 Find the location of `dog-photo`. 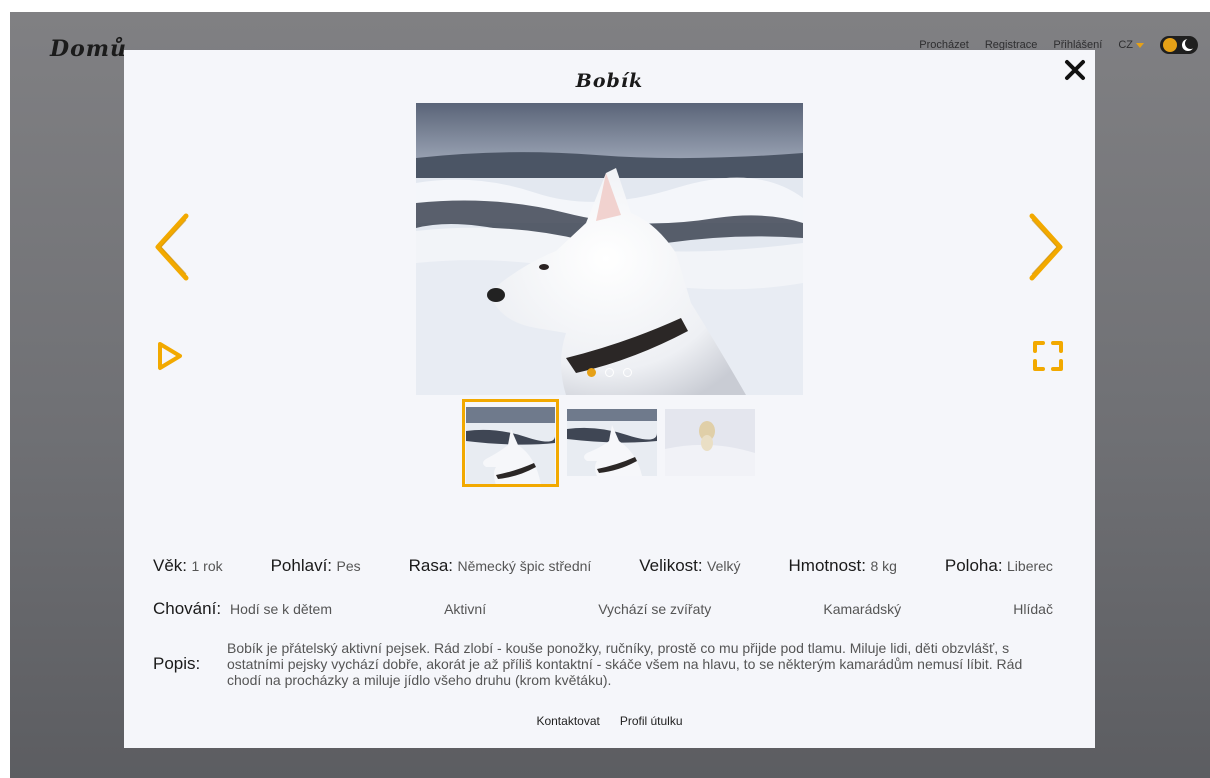

dog-photo is located at coordinates (609, 249).